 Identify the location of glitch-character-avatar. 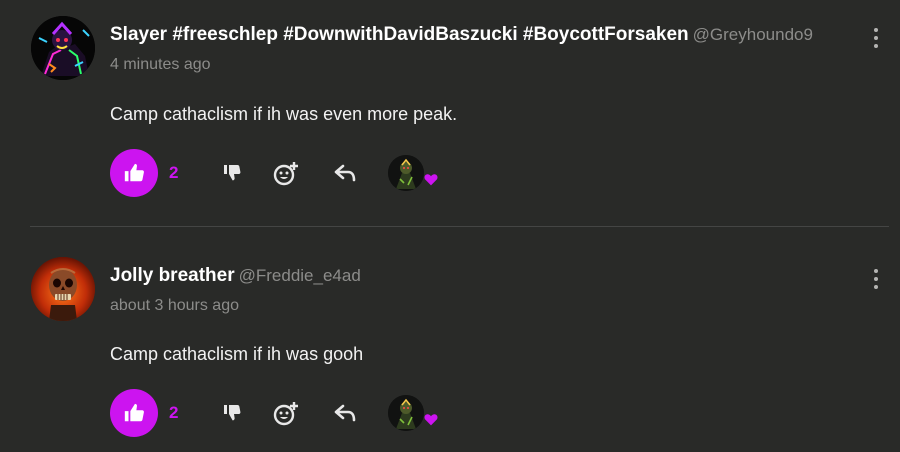
(63, 48).